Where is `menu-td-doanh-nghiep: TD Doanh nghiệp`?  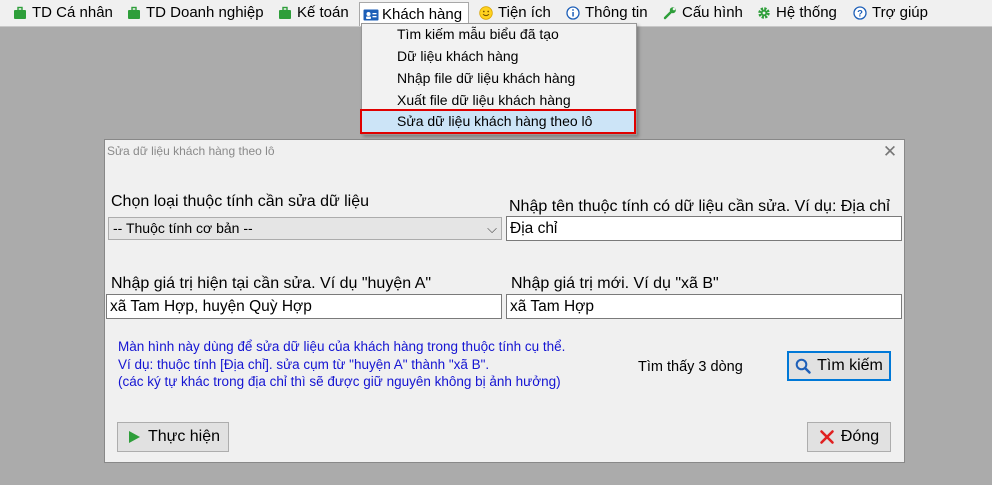
menu-td-doanh-nghiep: TD Doanh nghiệp is located at coordinates (195, 12).